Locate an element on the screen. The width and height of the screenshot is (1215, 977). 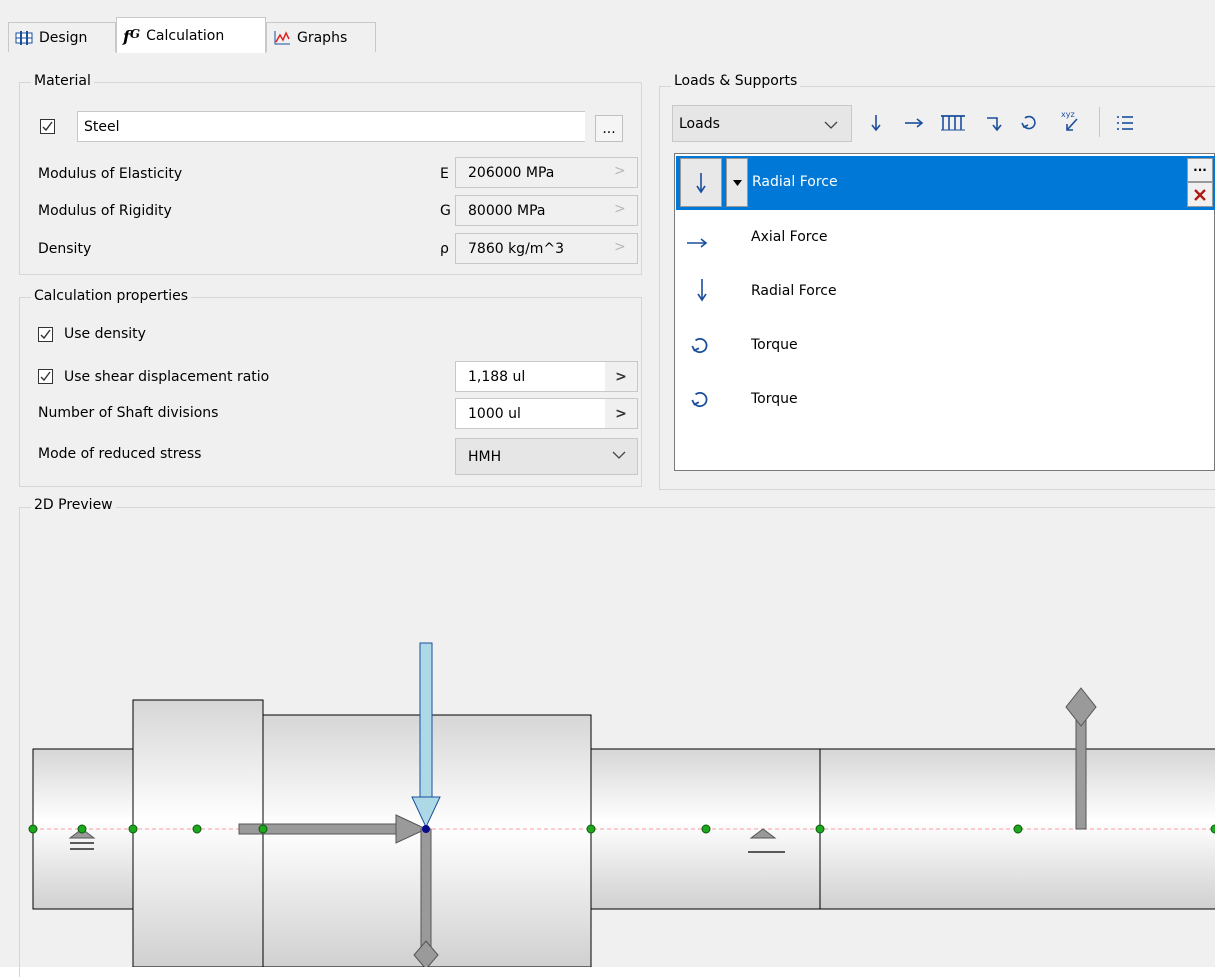
continuous-load-icon is located at coordinates (953, 123).